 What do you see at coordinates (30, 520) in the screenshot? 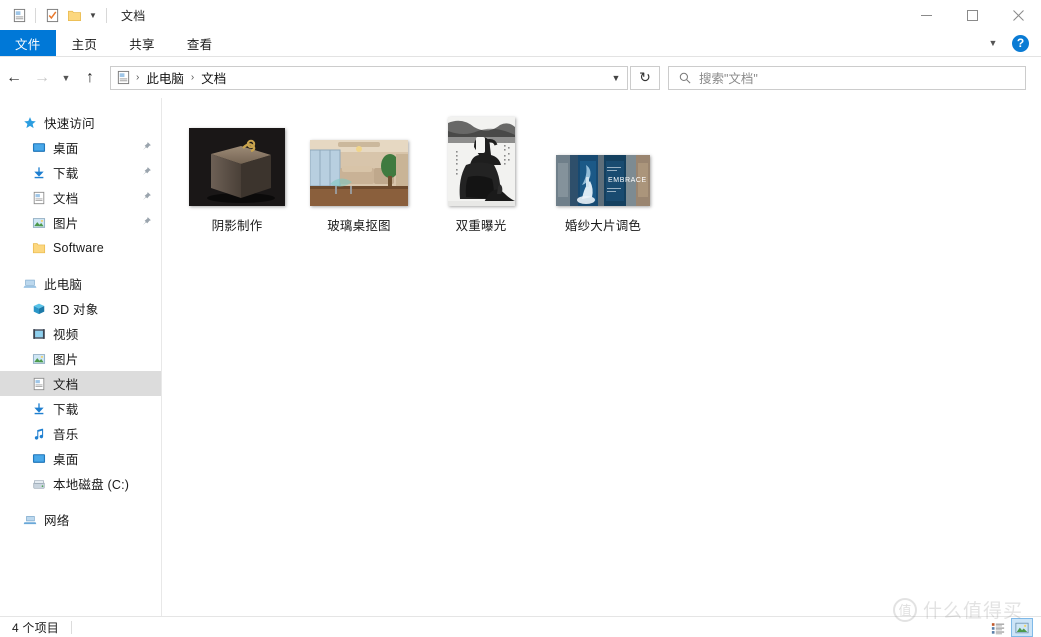
I see `network-icon` at bounding box center [30, 520].